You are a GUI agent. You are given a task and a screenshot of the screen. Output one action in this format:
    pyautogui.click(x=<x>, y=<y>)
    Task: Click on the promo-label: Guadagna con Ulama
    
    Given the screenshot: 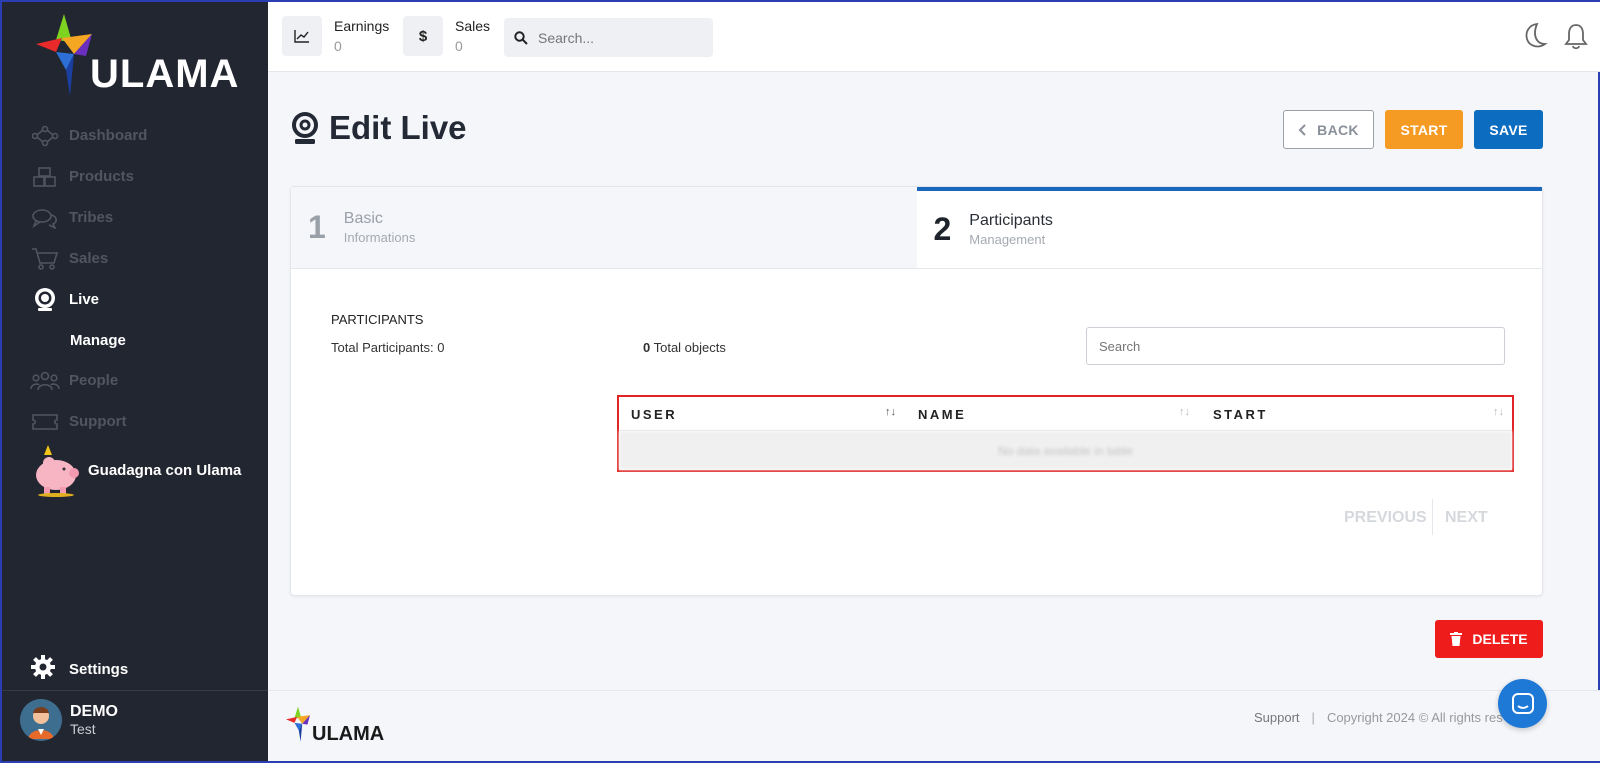 What is the action you would take?
    pyautogui.click(x=165, y=470)
    